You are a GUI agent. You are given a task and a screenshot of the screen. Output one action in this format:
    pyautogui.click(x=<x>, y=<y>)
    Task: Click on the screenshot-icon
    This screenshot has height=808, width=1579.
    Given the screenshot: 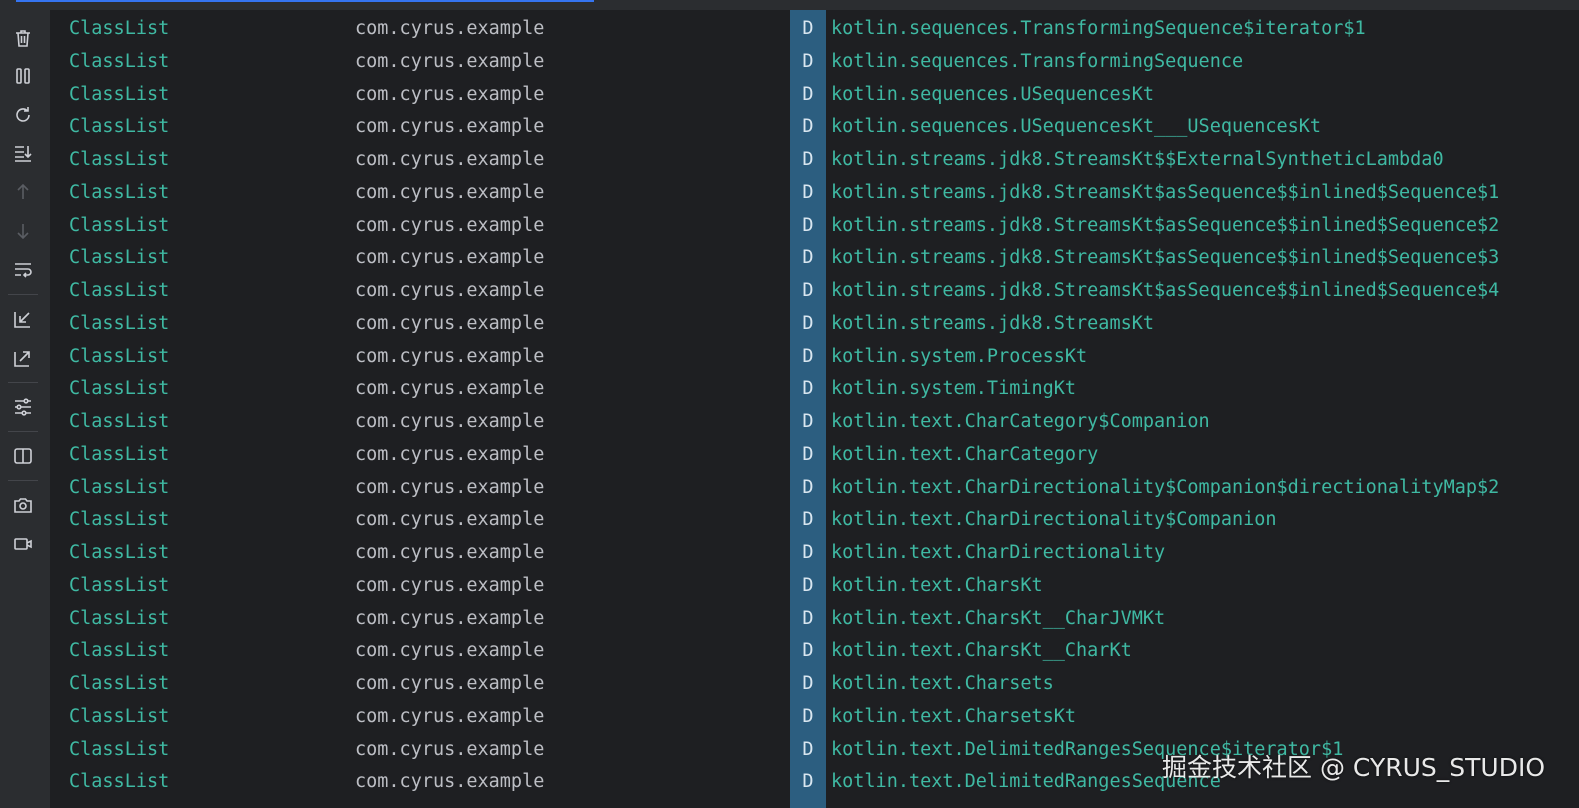 What is the action you would take?
    pyautogui.click(x=23, y=505)
    